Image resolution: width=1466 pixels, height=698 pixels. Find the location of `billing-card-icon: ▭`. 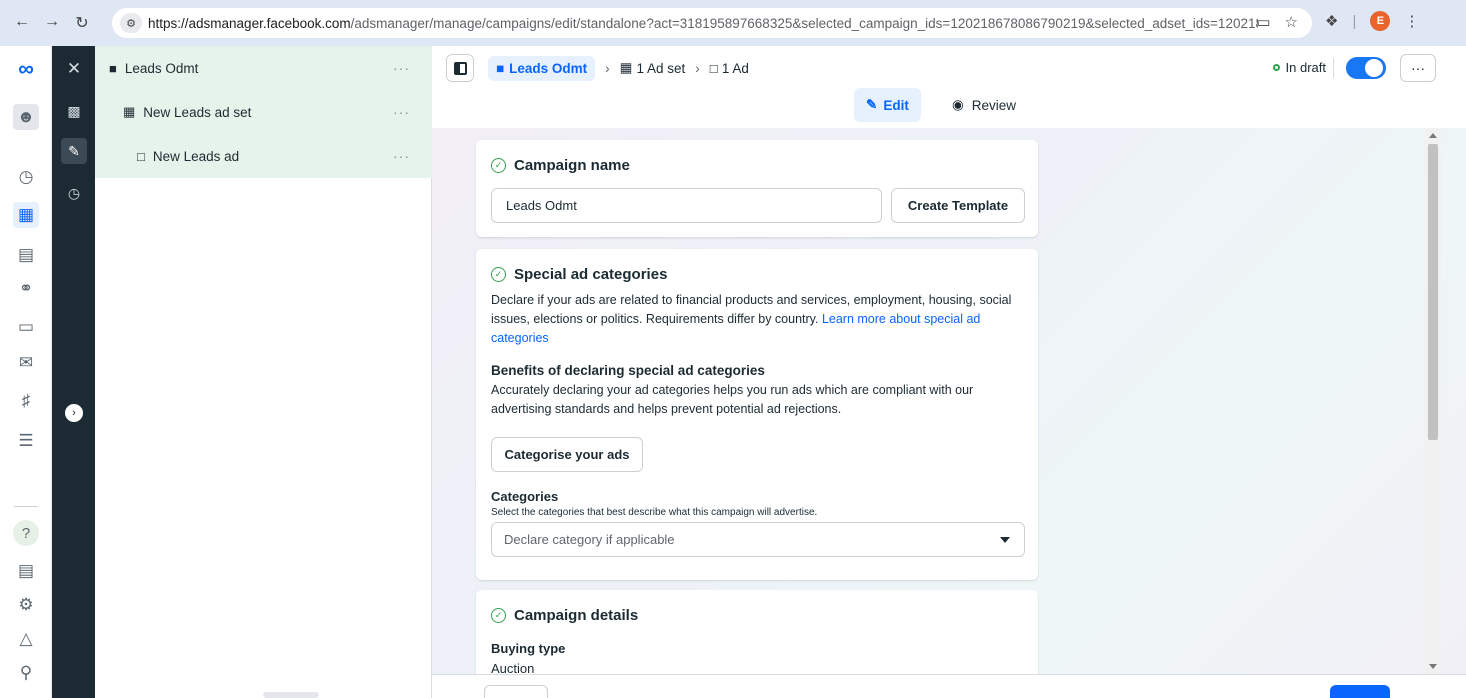

billing-card-icon: ▭ is located at coordinates (26, 327).